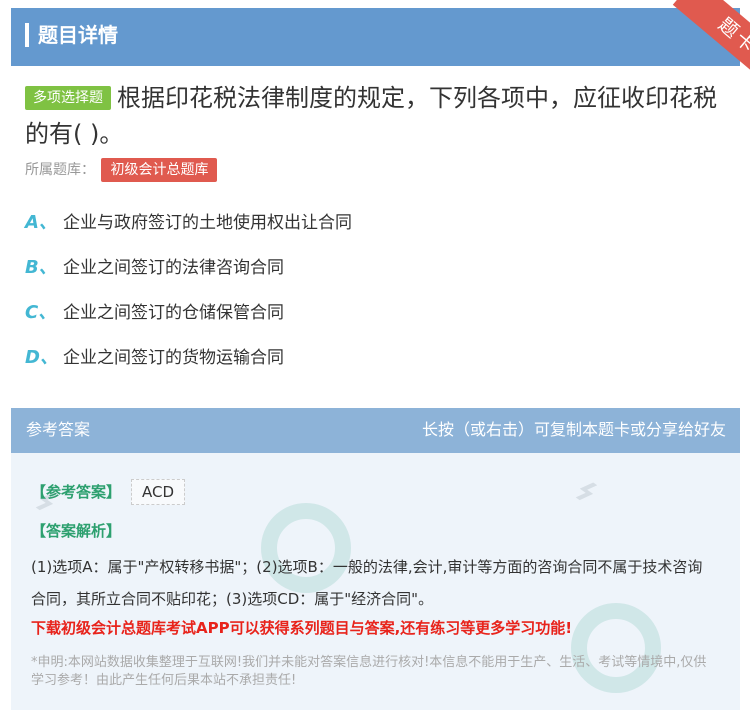 This screenshot has width=750, height=710. I want to click on app-download-promo: 下载初级会计总题库考试APP可以获得系列题目与答案,还有练习等更多学习功能!, so click(301, 628).